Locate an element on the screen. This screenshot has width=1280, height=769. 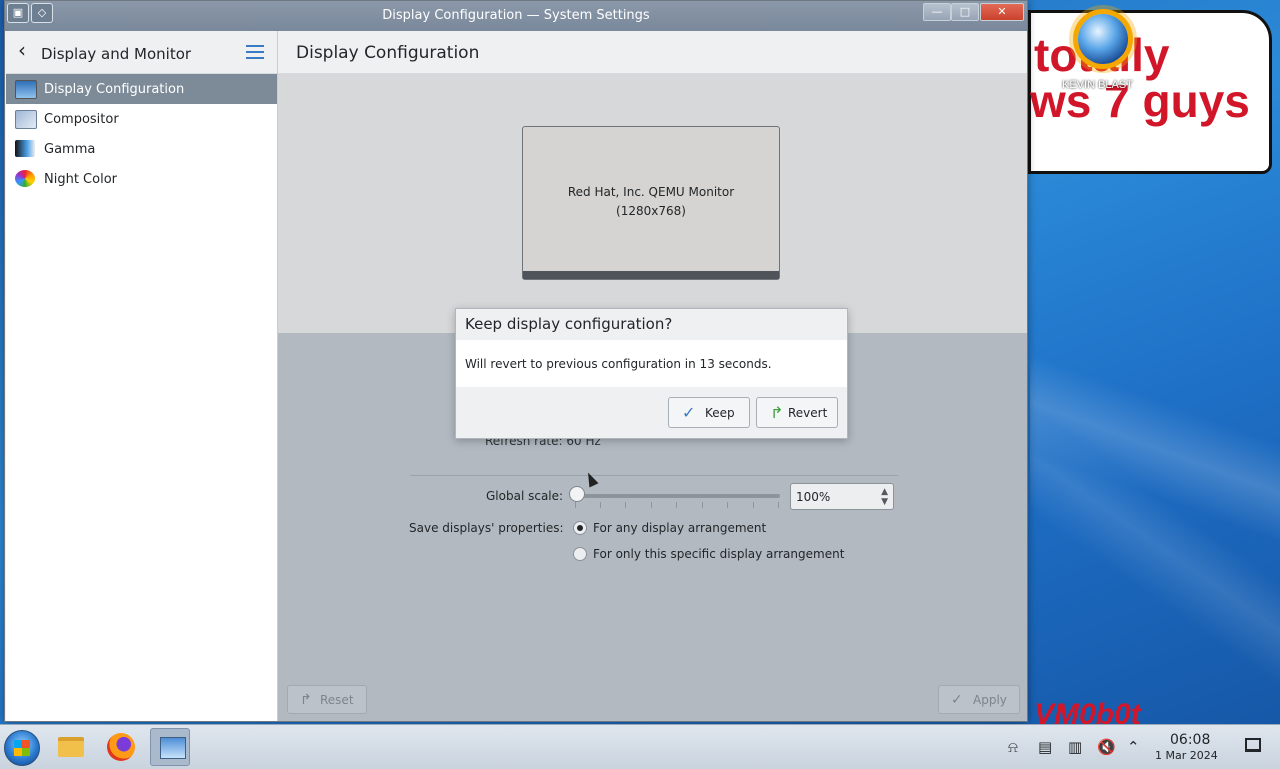
gamma-icon is located at coordinates (25, 148).